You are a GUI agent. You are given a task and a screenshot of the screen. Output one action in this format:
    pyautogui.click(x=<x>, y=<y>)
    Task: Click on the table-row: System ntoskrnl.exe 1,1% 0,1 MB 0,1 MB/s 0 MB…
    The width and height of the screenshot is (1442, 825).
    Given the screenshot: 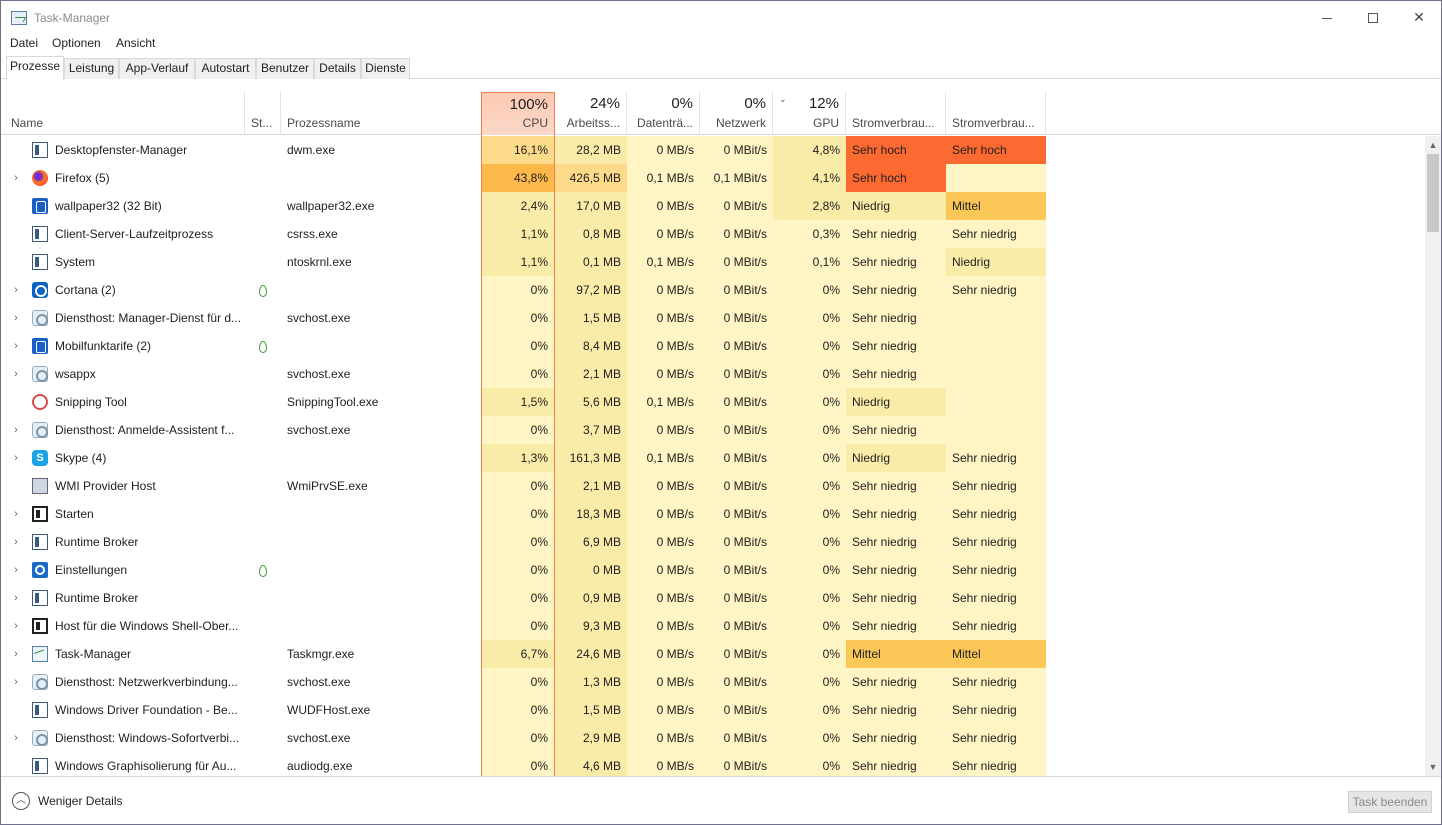 What is the action you would take?
    pyautogui.click(x=713, y=262)
    